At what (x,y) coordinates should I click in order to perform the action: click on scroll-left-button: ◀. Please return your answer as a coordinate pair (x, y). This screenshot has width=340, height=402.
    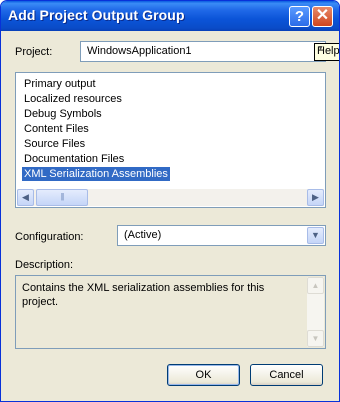
    Looking at the image, I should click on (25, 197).